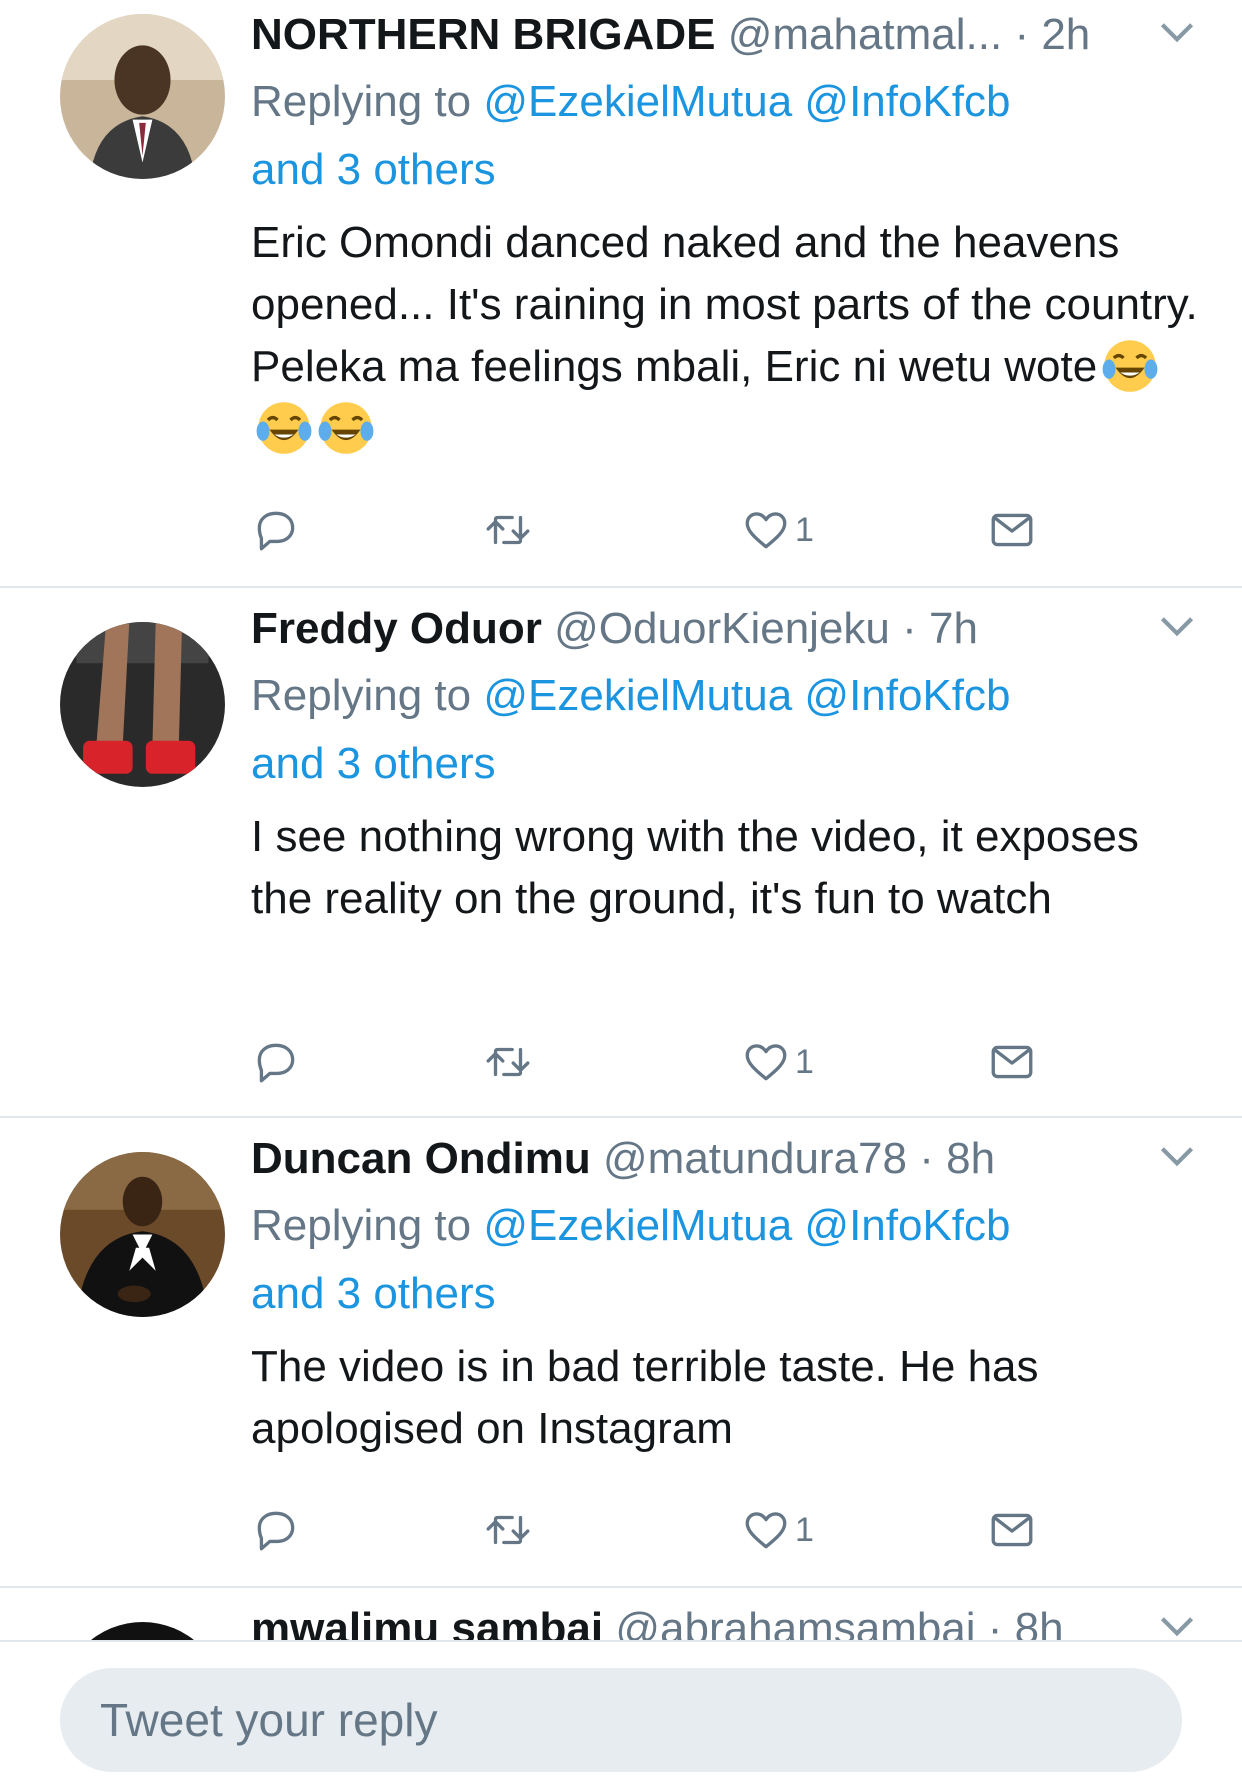  I want to click on user-handle: @matundura78, so click(755, 1158).